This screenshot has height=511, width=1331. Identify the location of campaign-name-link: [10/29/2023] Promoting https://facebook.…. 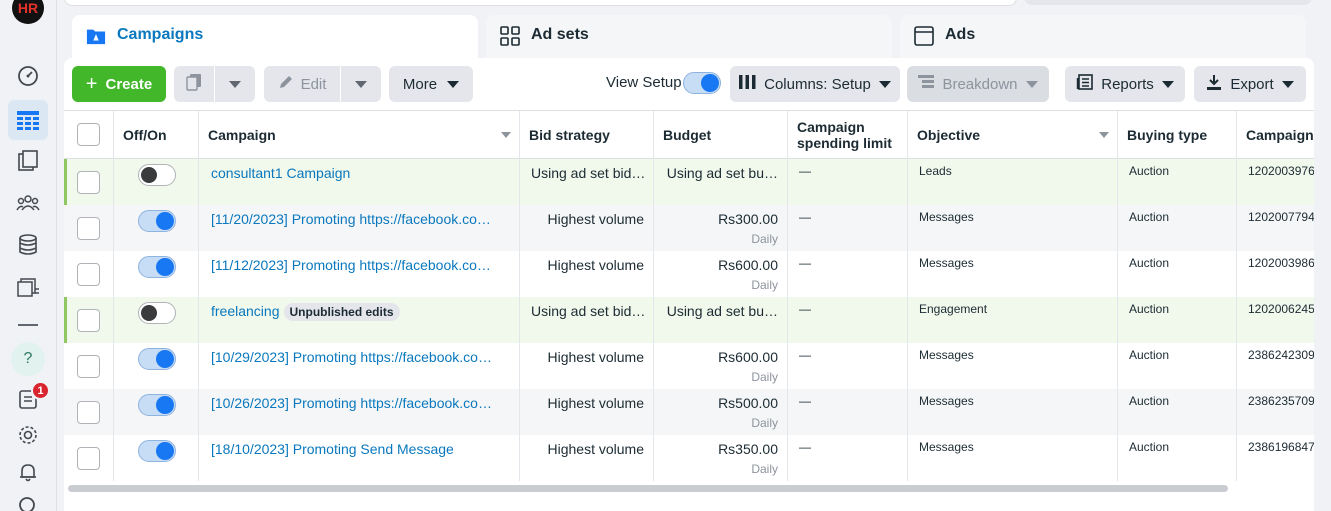
(356, 357).